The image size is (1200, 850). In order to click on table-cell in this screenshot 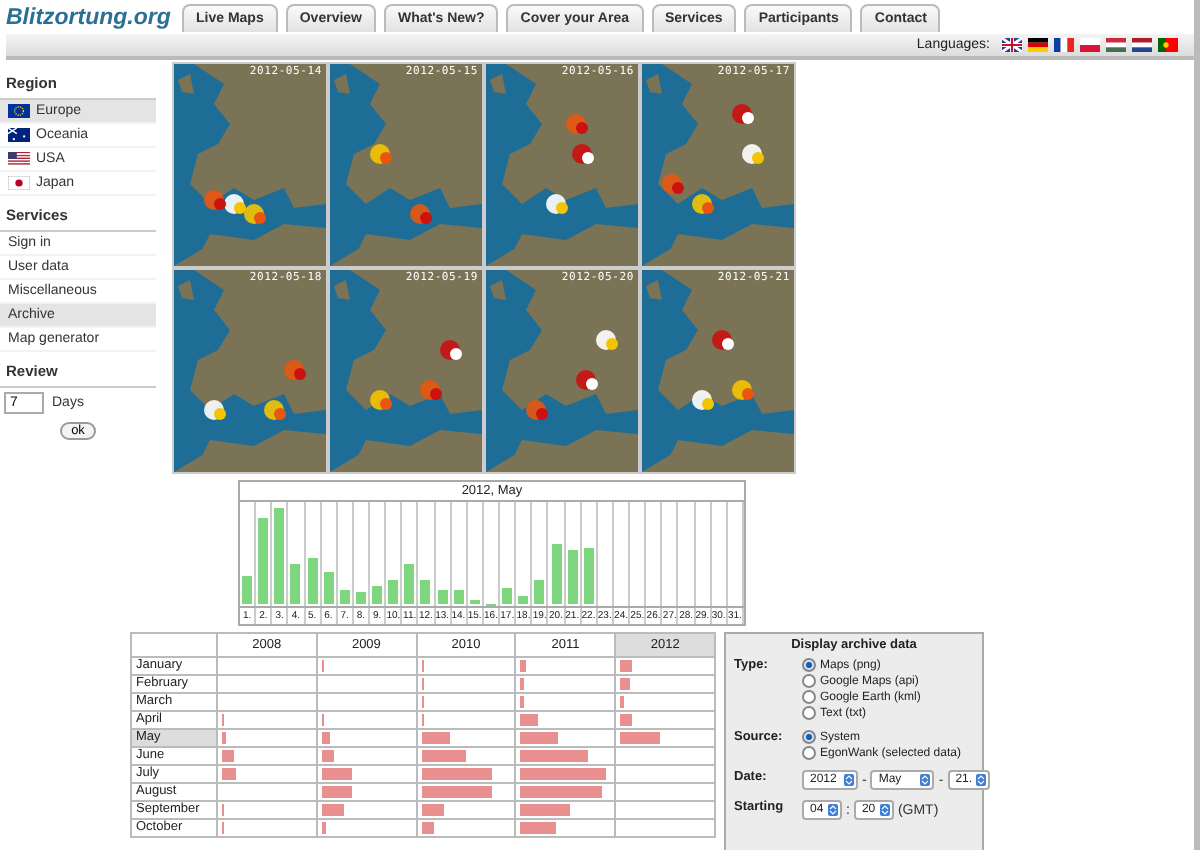, I will do `click(267, 684)`.